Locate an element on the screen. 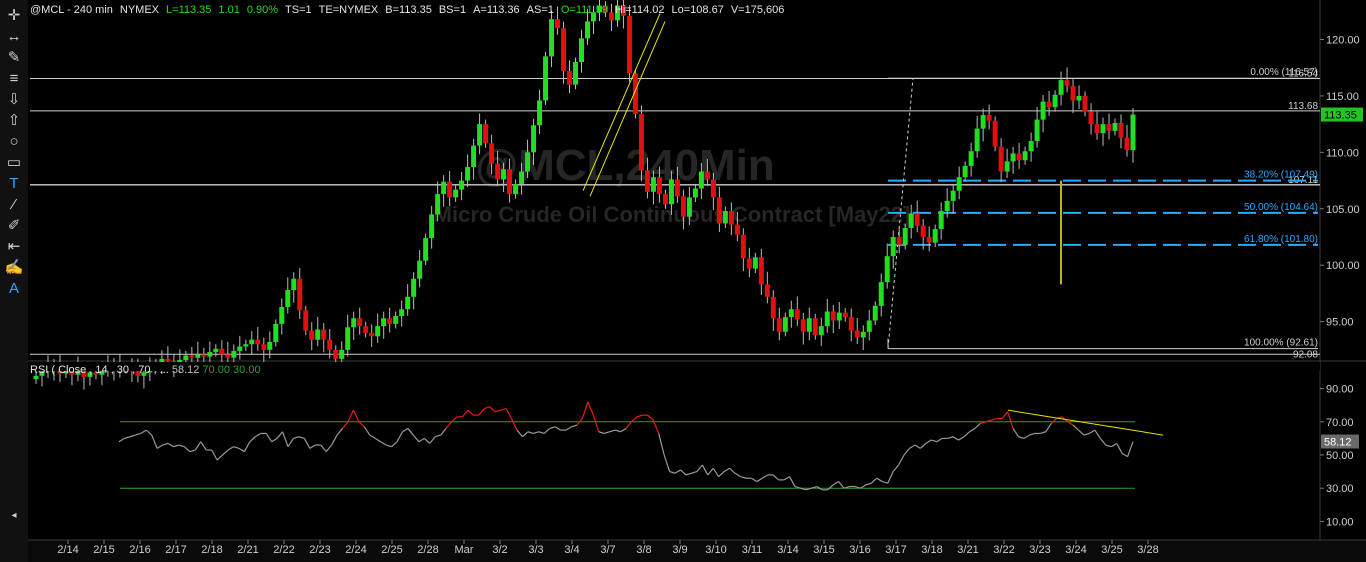 The image size is (1366, 562). header-ts: TS=1 is located at coordinates (298, 10).